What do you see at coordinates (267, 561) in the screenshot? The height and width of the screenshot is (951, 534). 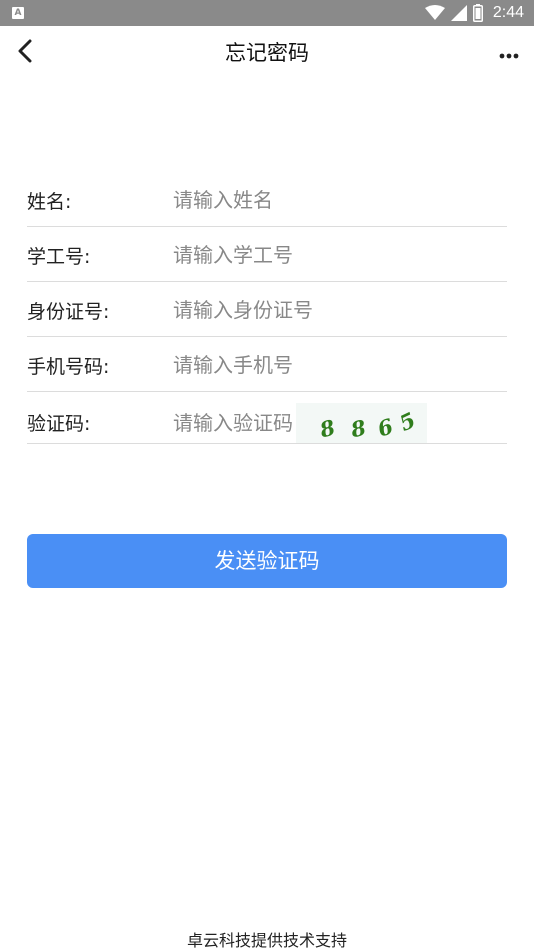 I see `send-code-button: 发送验证码` at bounding box center [267, 561].